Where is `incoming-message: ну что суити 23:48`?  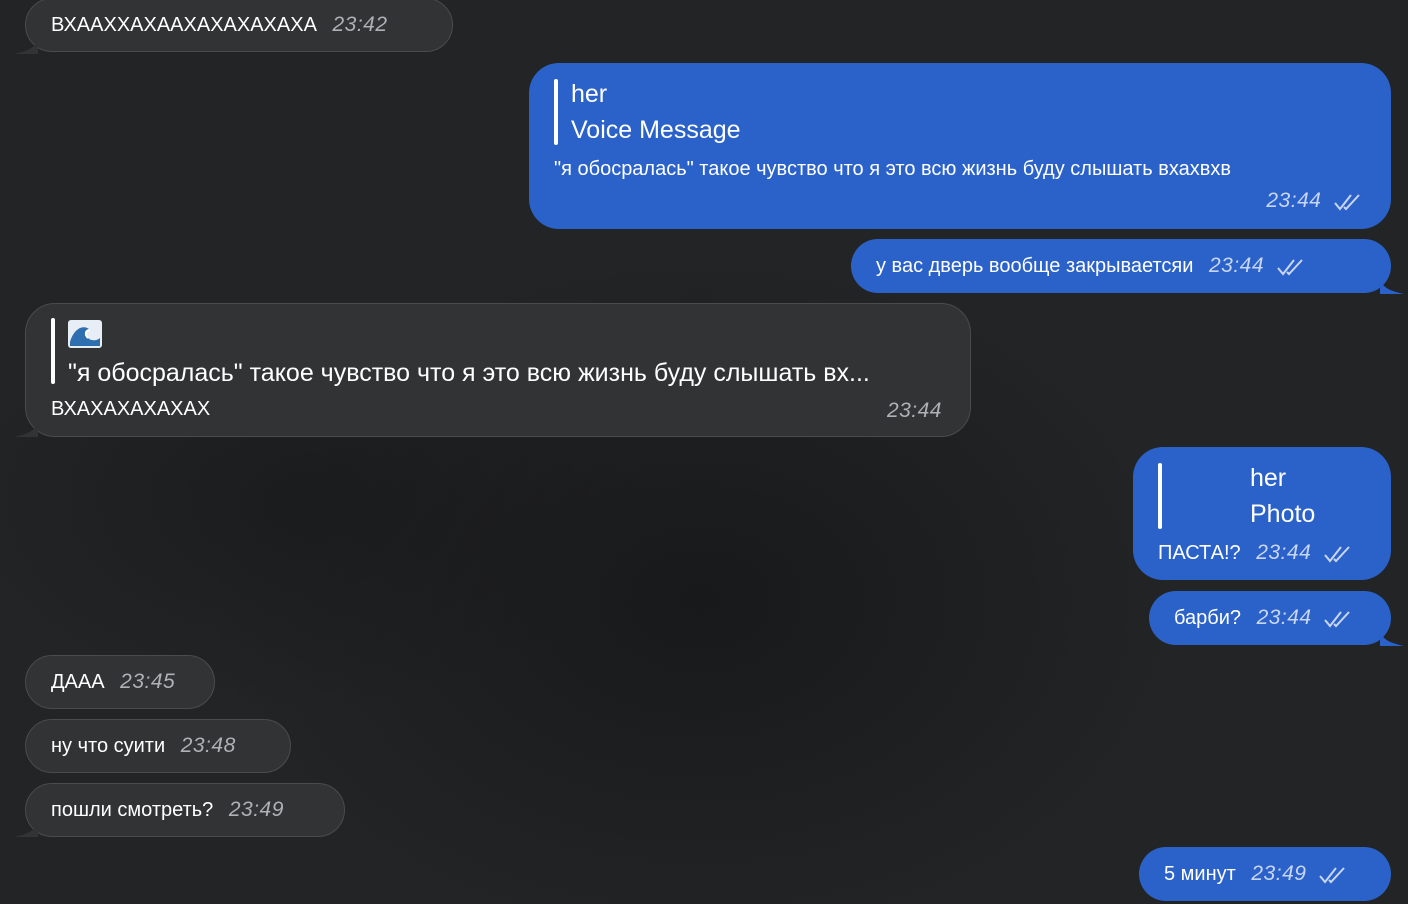
incoming-message: ну что суити 23:48 is located at coordinates (158, 746).